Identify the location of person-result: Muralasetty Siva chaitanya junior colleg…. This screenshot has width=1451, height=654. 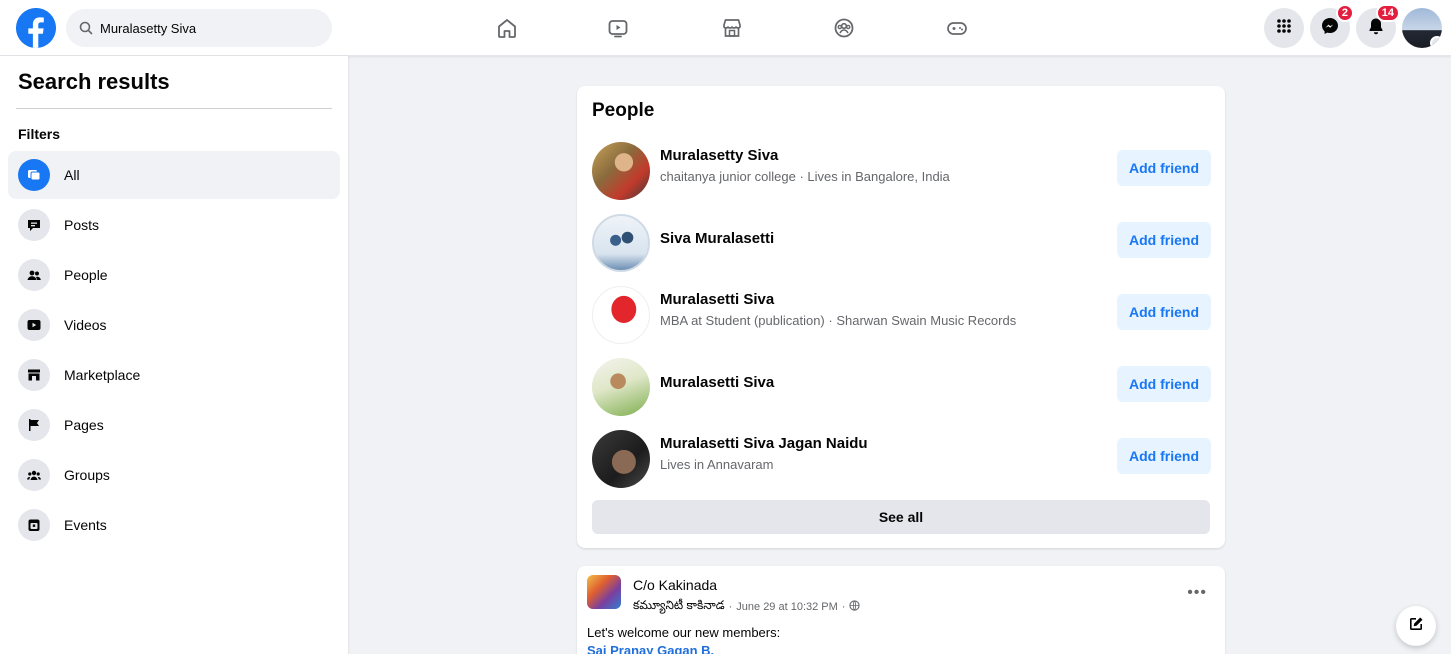
(901, 172).